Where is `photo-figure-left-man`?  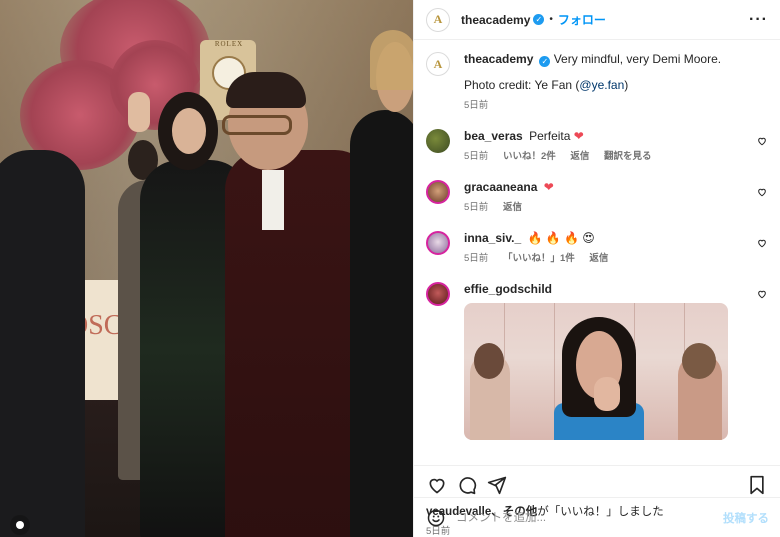 photo-figure-left-man is located at coordinates (42, 343).